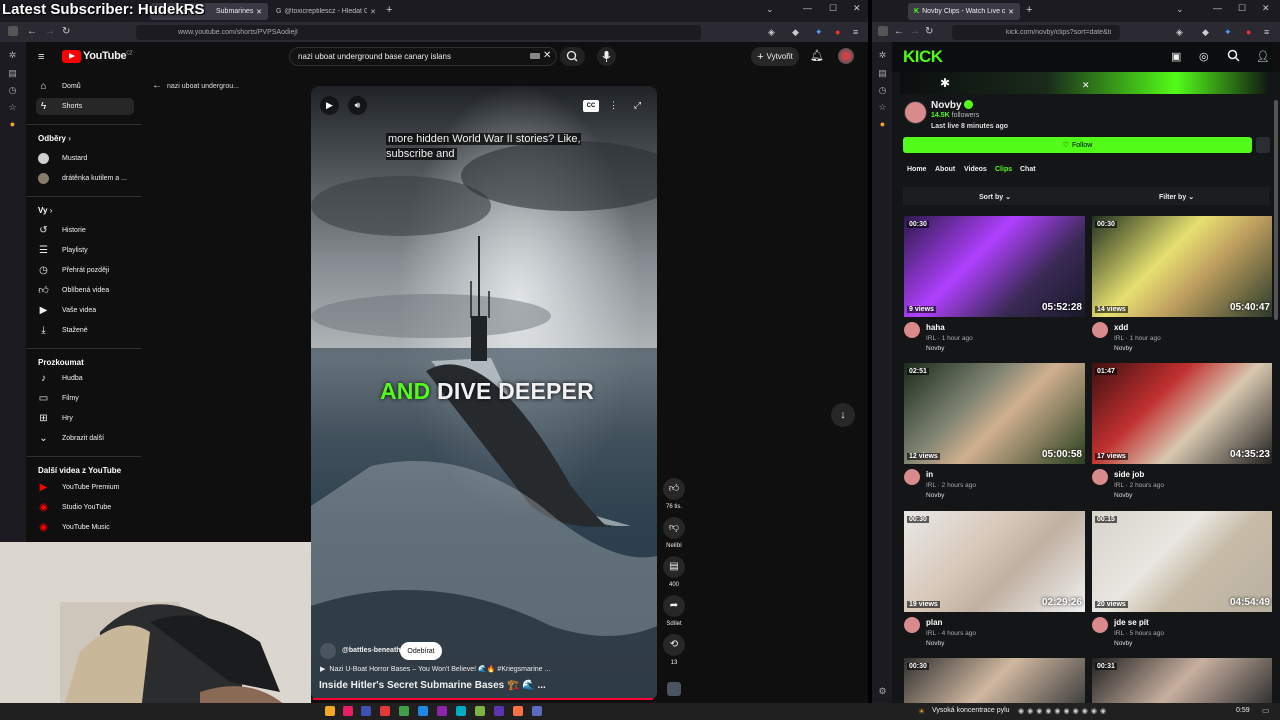  What do you see at coordinates (85, 330) in the screenshot?
I see `sidebar-item-downloads: ⤓ Stažené` at bounding box center [85, 330].